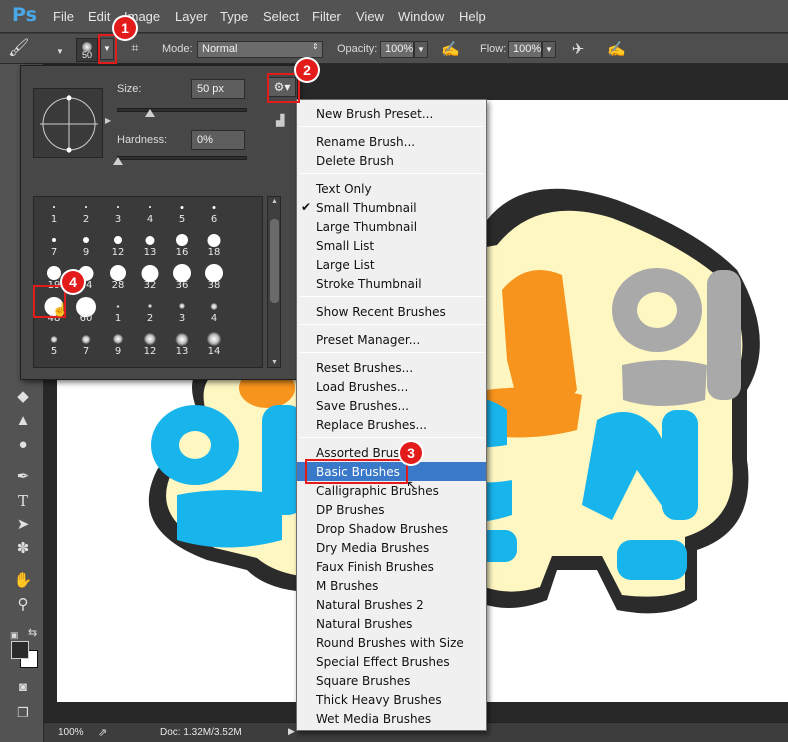  What do you see at coordinates (391, 585) in the screenshot?
I see `menu-item-m-brushes: M Brushes` at bounding box center [391, 585].